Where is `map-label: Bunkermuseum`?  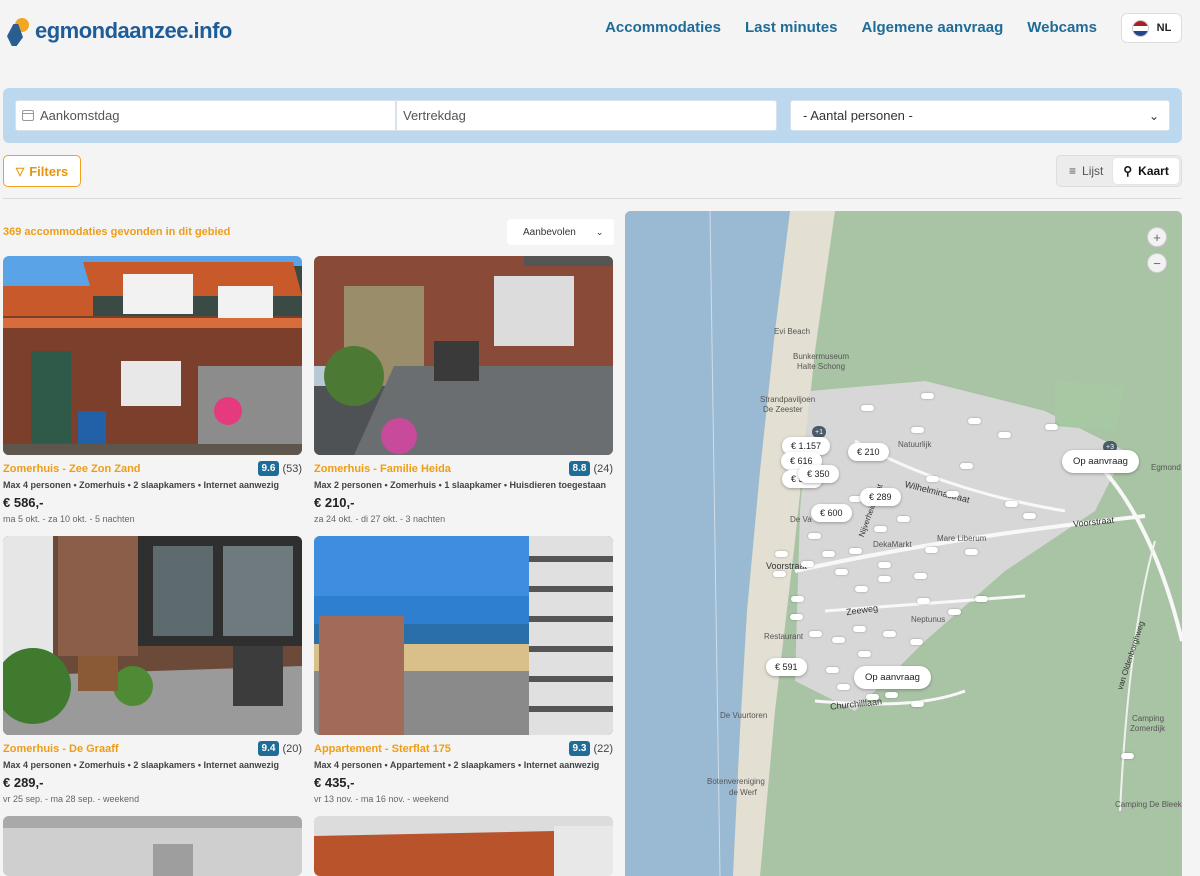 map-label: Bunkermuseum is located at coordinates (821, 356).